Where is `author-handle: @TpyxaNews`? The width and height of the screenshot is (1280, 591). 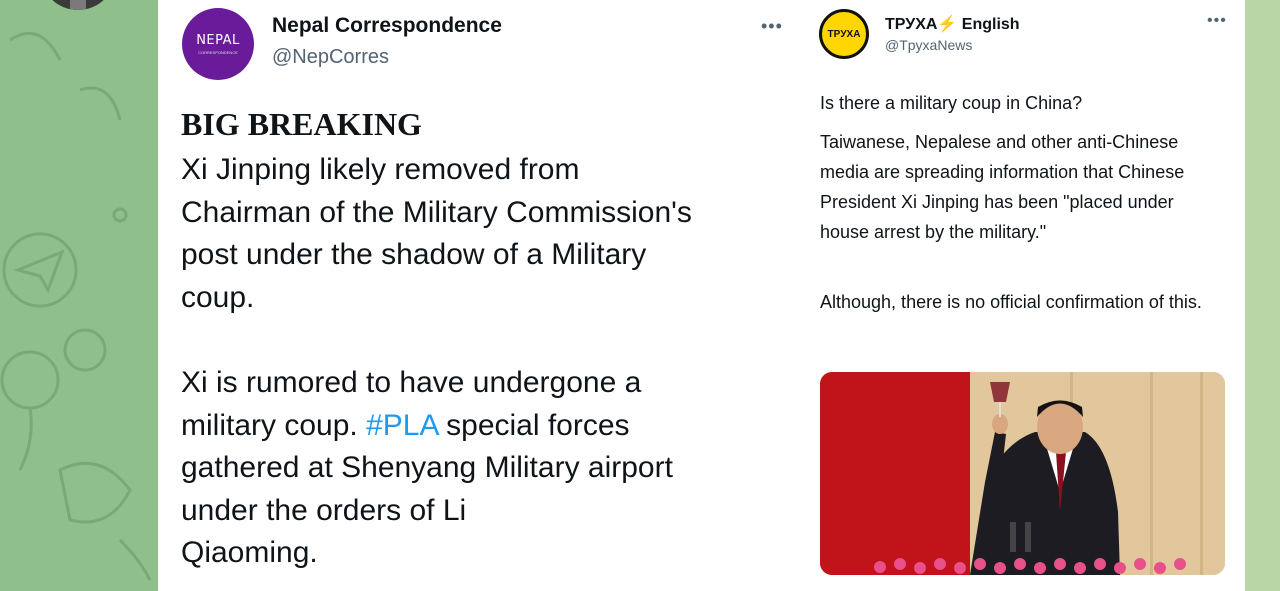
author-handle: @TpyxaNews is located at coordinates (928, 45).